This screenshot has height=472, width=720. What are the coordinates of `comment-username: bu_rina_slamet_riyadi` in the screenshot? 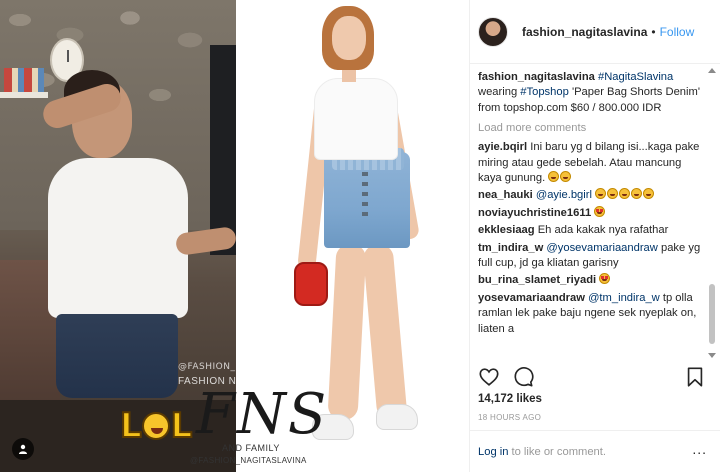 It's located at (537, 280).